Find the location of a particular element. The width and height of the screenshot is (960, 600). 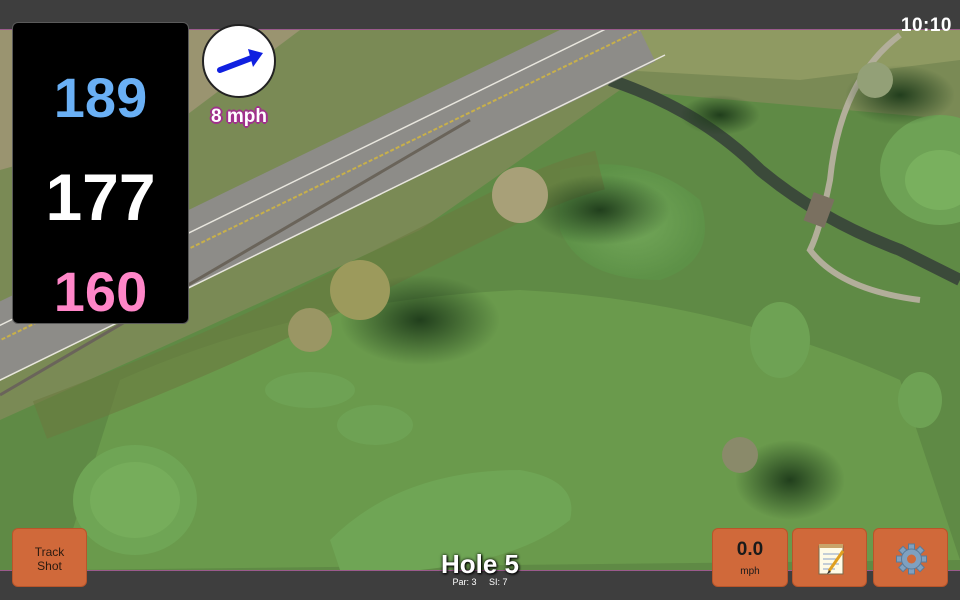

notepad-icon is located at coordinates (831, 559).